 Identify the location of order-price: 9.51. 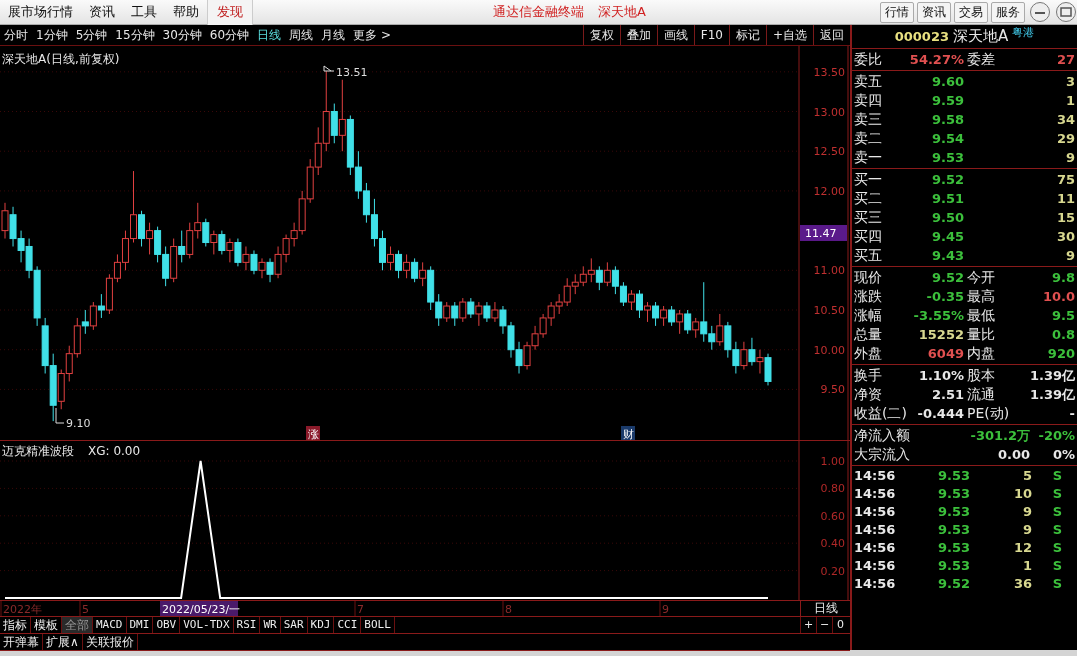
(947, 198).